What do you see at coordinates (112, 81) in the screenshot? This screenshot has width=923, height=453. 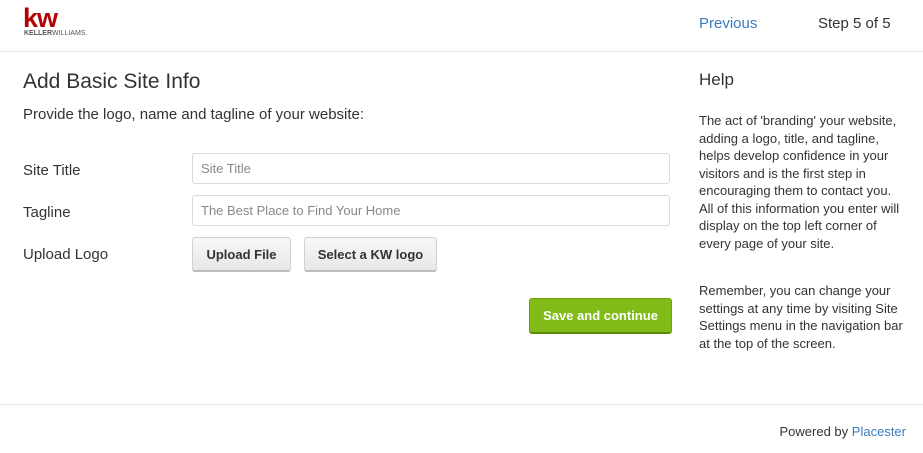 I see `page-title: Add Basic Site Info` at bounding box center [112, 81].